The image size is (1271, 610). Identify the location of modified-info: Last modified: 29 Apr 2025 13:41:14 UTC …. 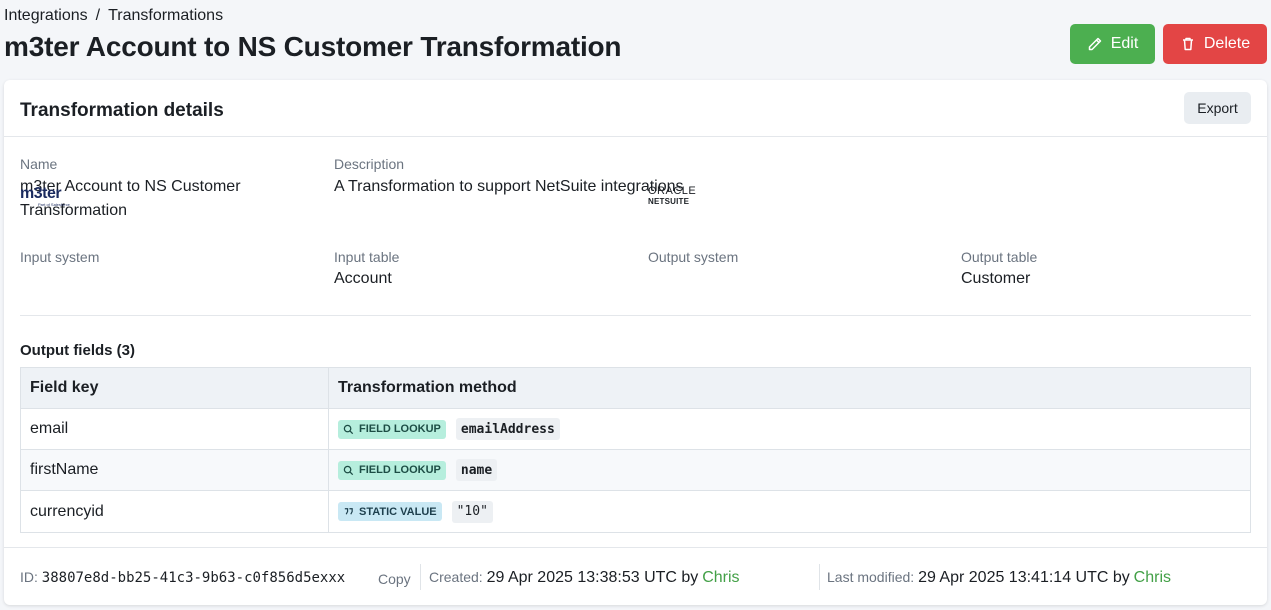
(999, 578).